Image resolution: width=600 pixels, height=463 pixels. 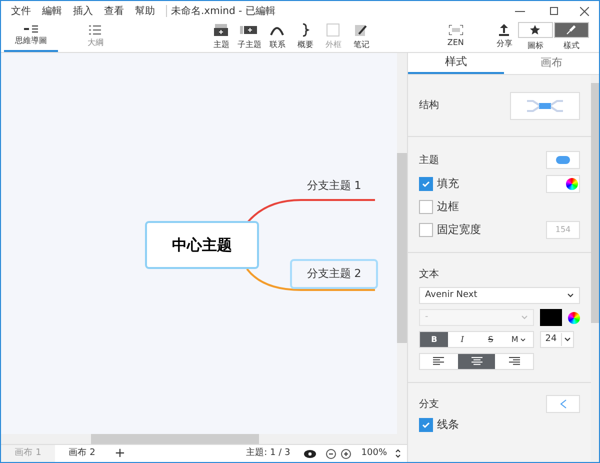 I want to click on toolbar-button: 笔记, so click(x=361, y=36).